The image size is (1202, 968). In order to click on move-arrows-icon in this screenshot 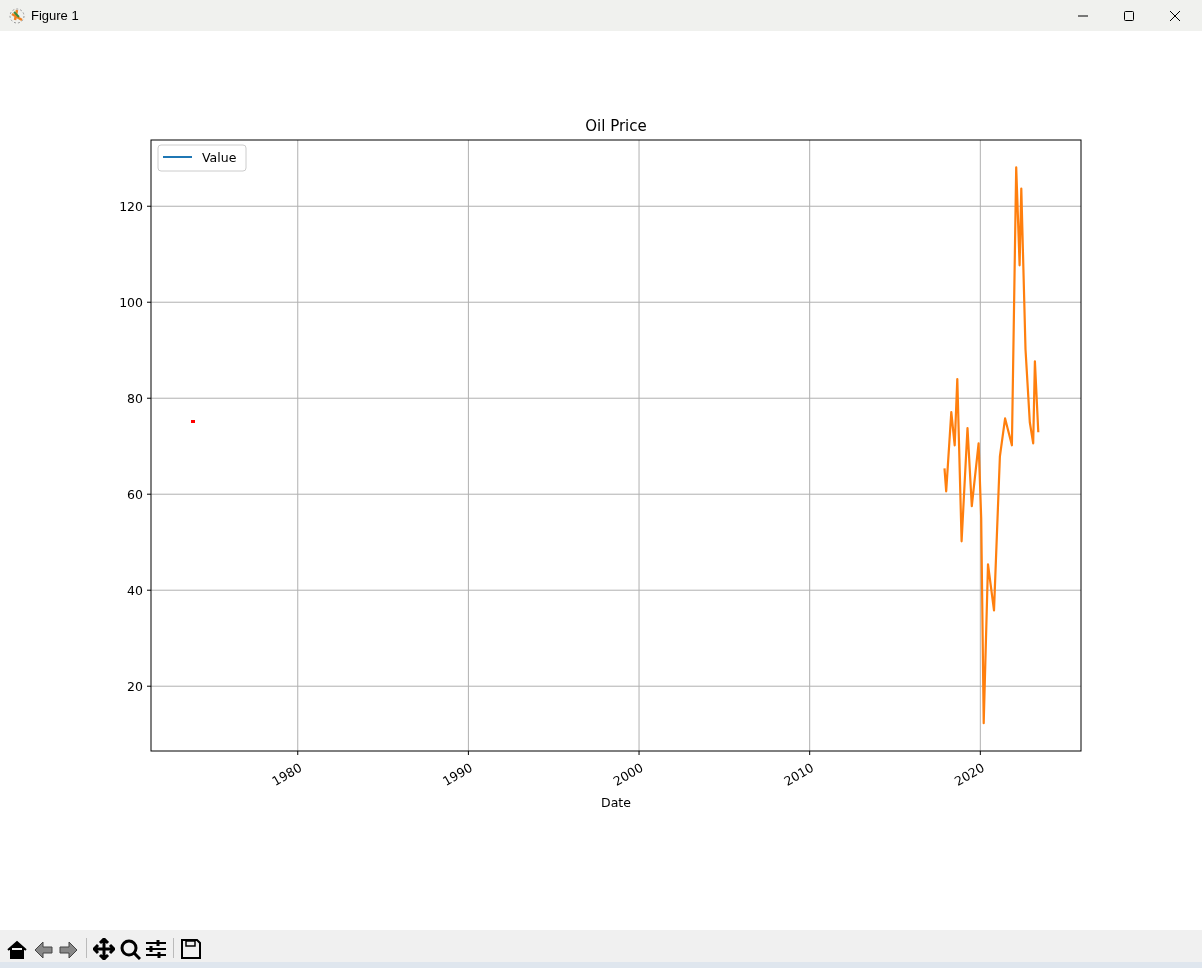, I will do `click(104, 949)`.